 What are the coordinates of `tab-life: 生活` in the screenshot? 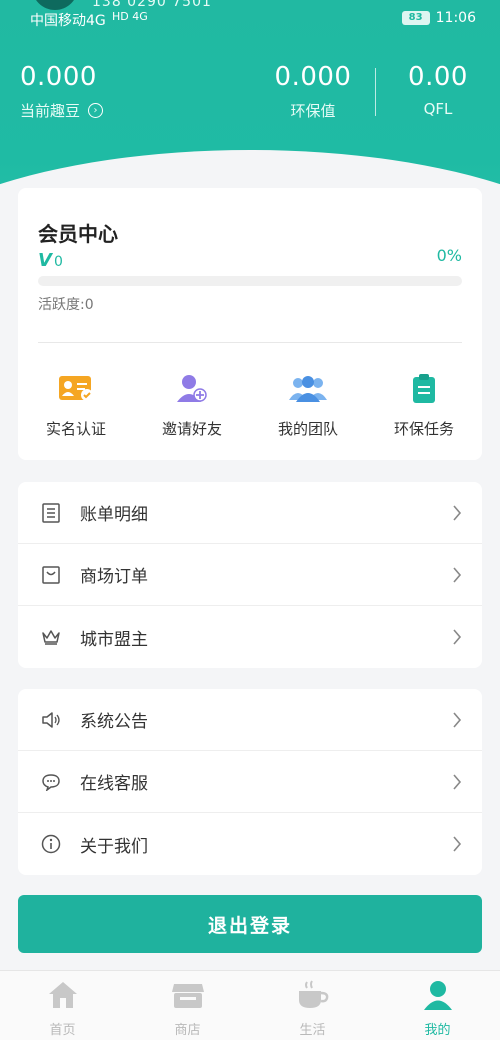 It's located at (312, 1005).